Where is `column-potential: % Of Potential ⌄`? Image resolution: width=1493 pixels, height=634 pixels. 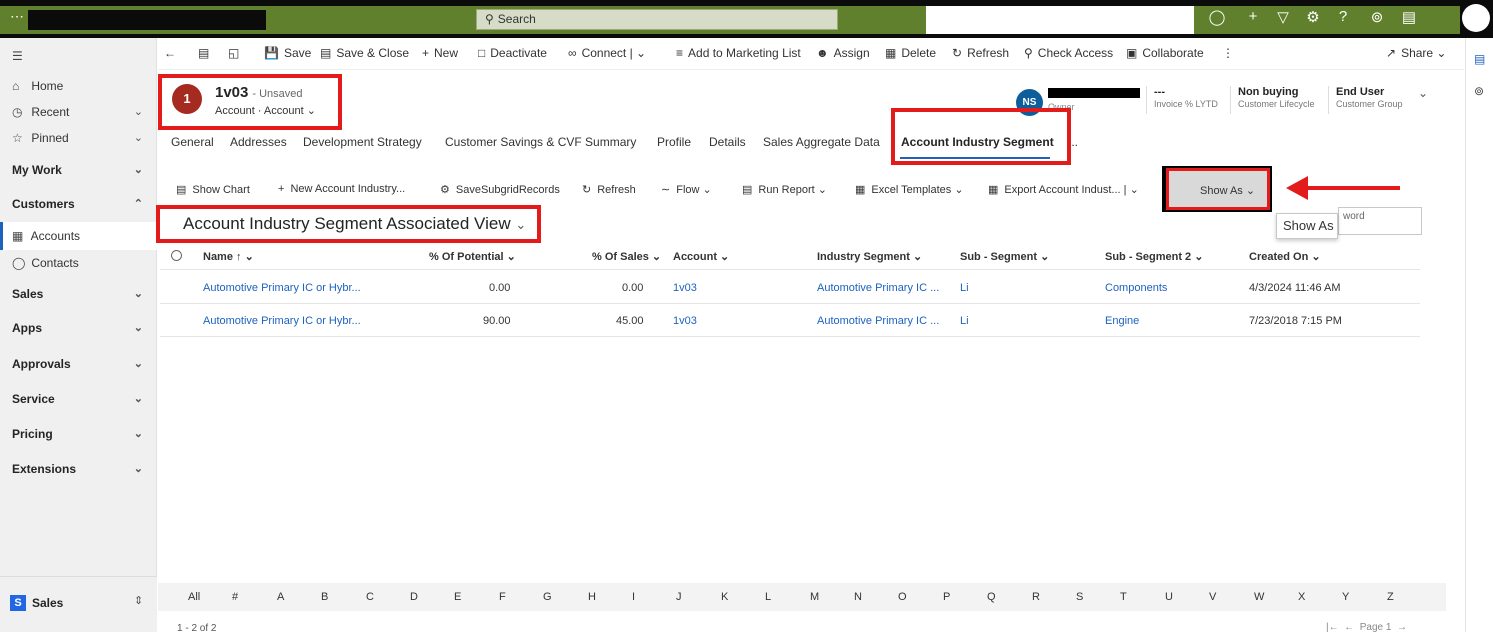
column-potential: % Of Potential ⌄ is located at coordinates (472, 256).